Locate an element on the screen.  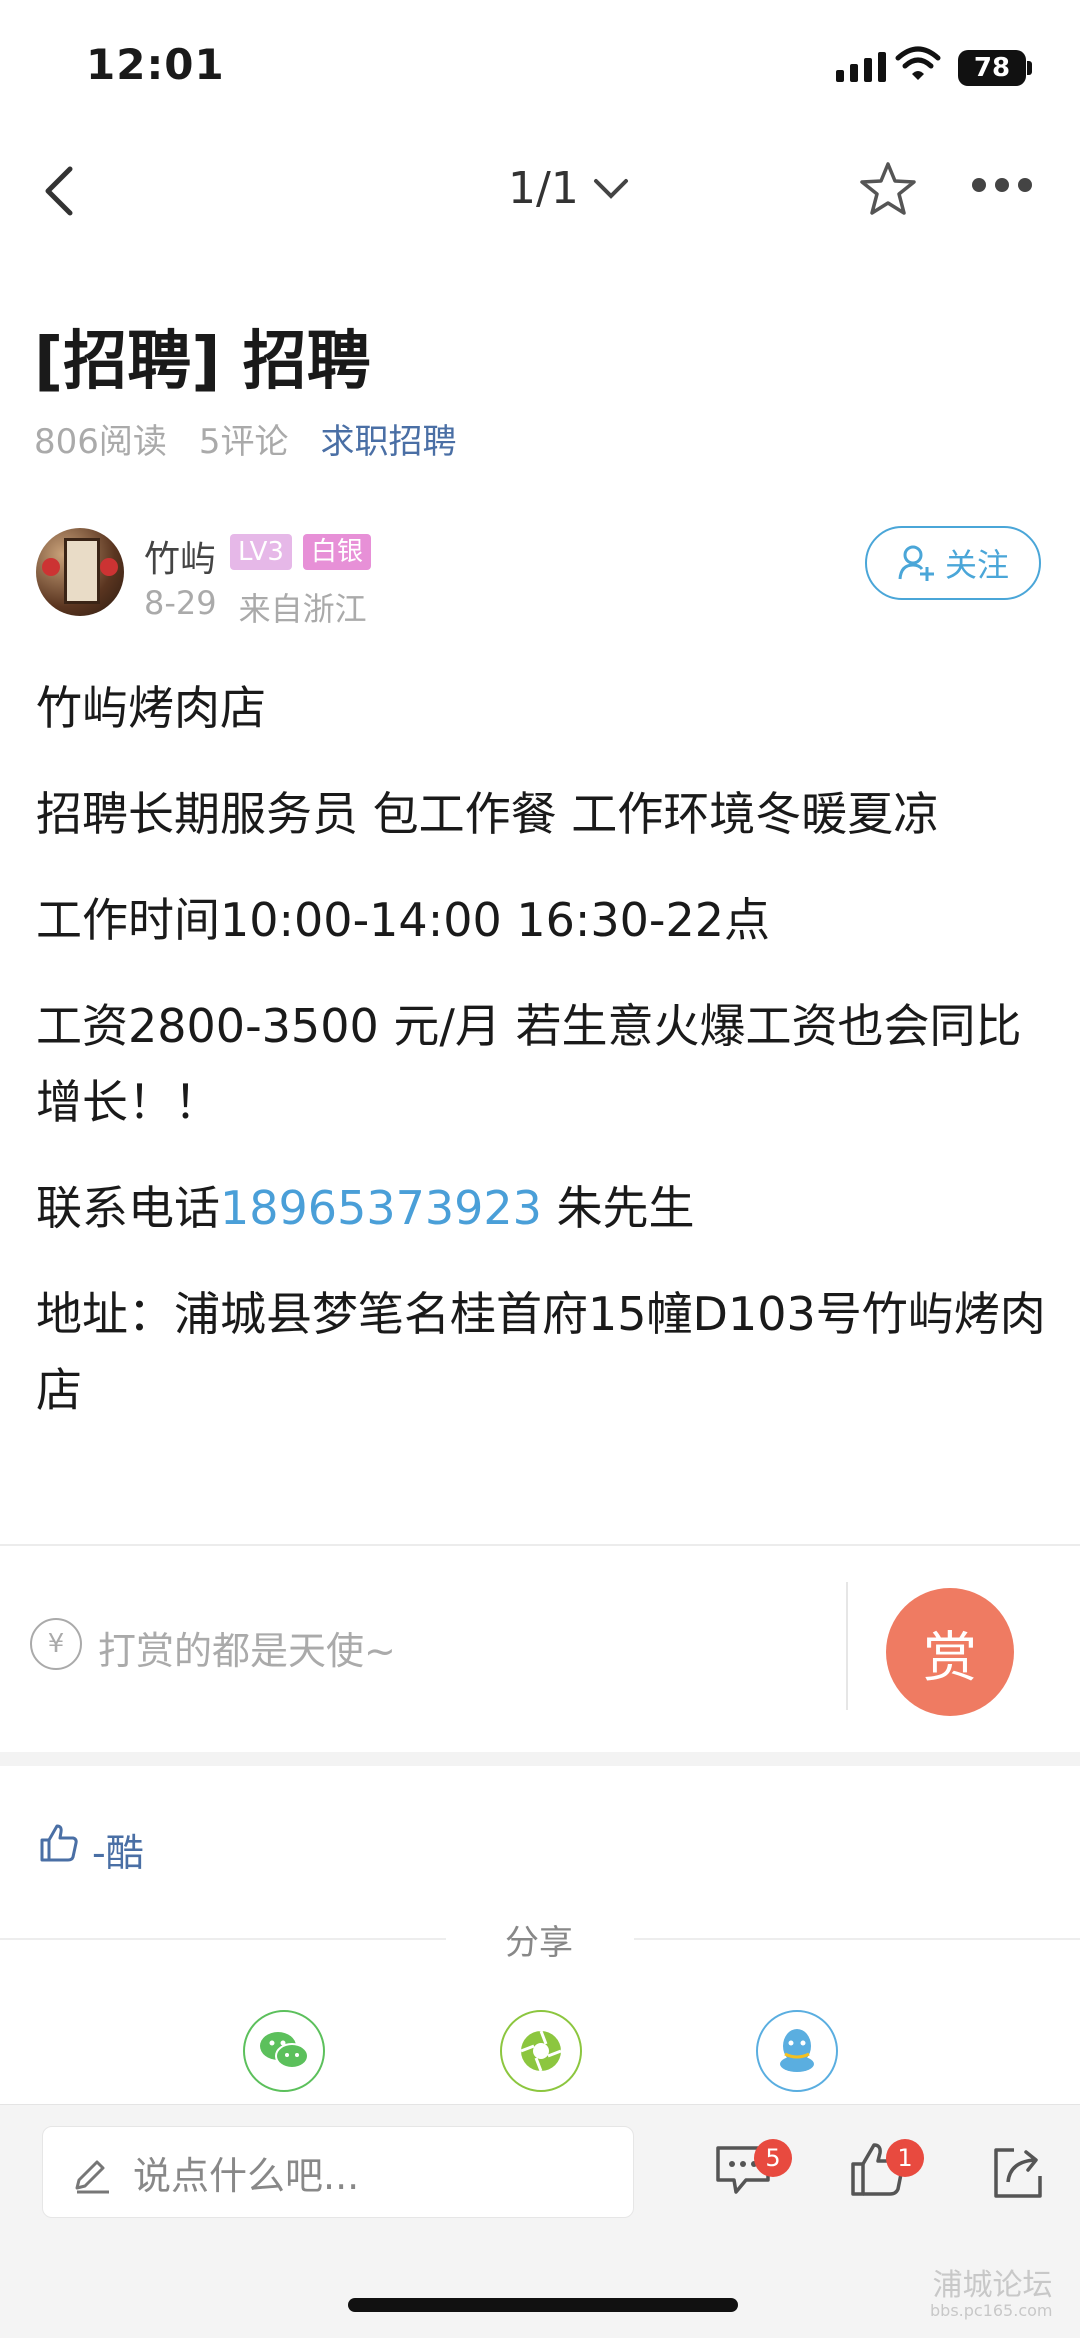
read-count: 806阅读 is located at coordinates (100, 442).